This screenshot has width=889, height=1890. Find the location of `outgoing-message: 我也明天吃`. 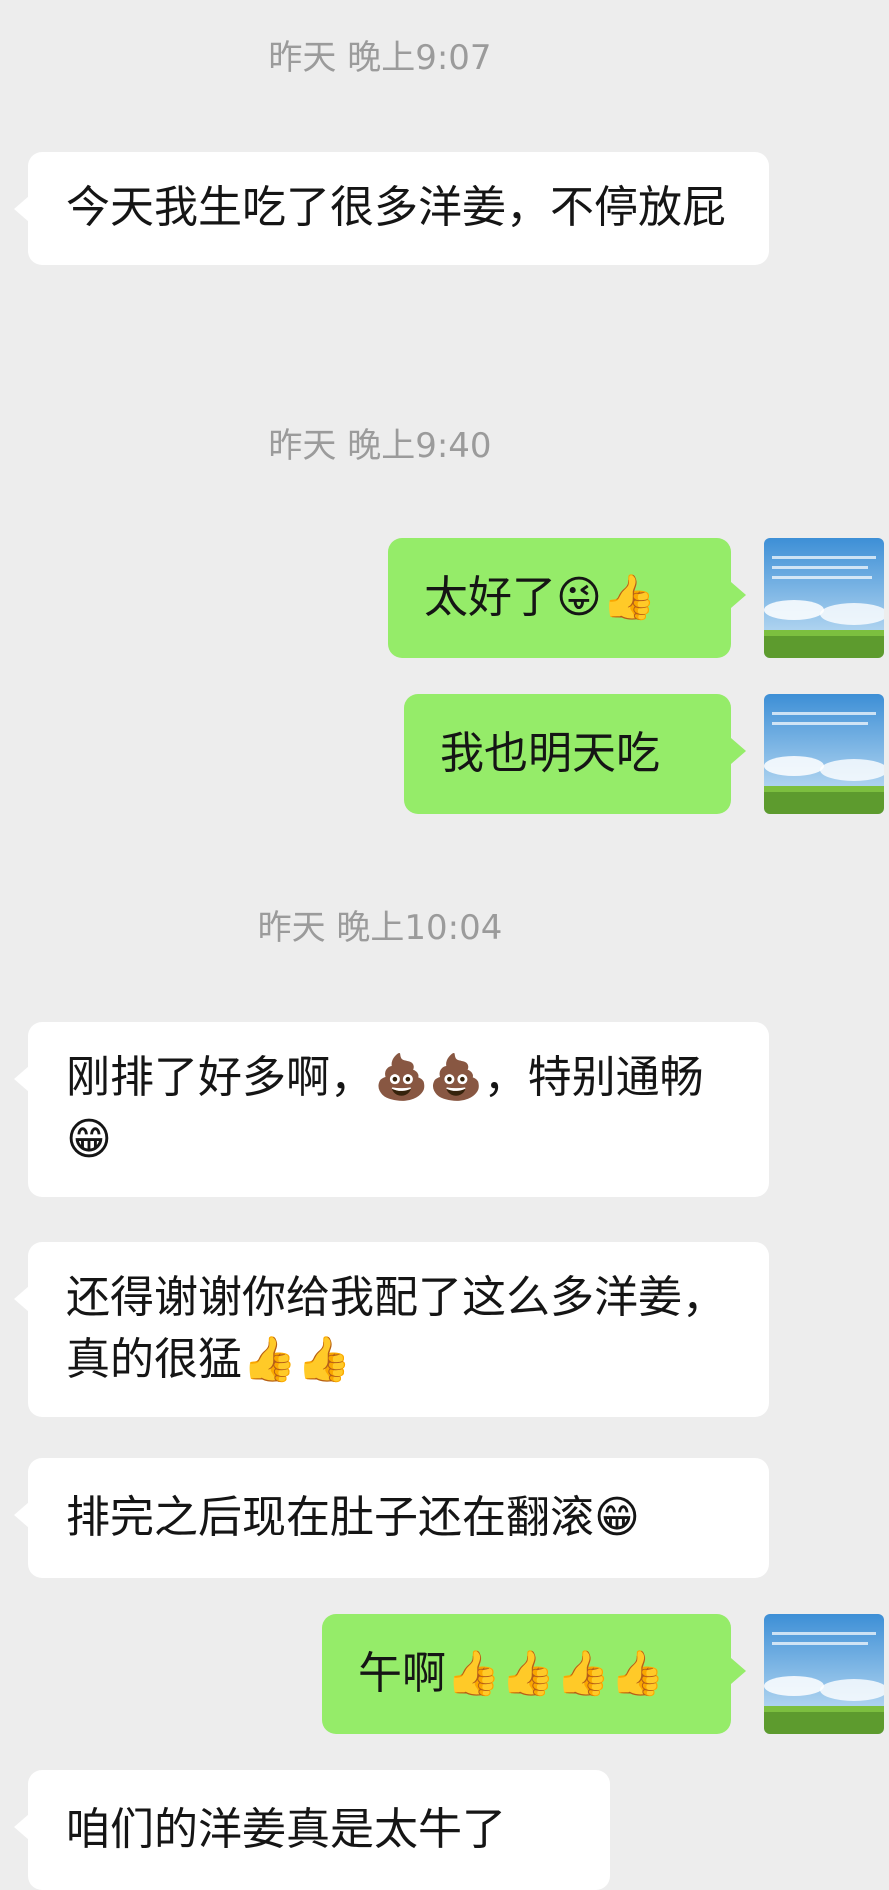

outgoing-message: 我也明天吃 is located at coordinates (575, 754).